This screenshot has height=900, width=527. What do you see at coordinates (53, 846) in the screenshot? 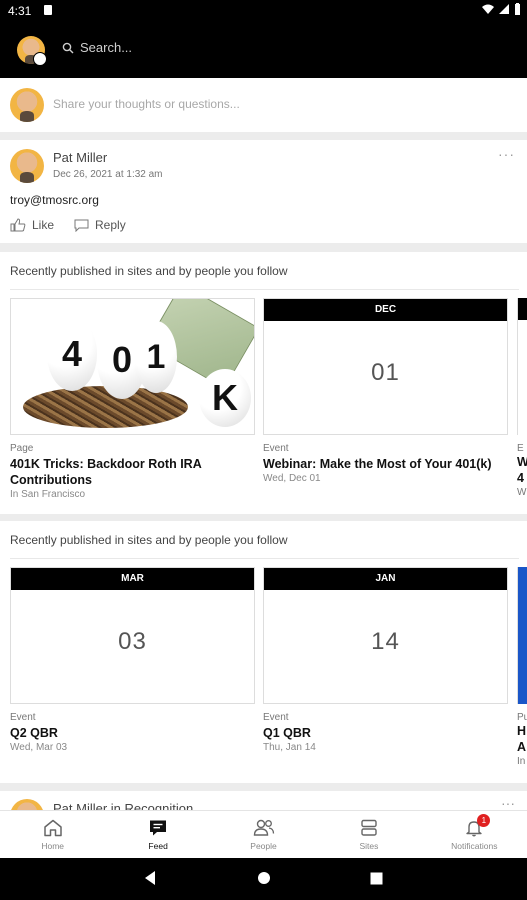
I see `tab-label: Home` at bounding box center [53, 846].